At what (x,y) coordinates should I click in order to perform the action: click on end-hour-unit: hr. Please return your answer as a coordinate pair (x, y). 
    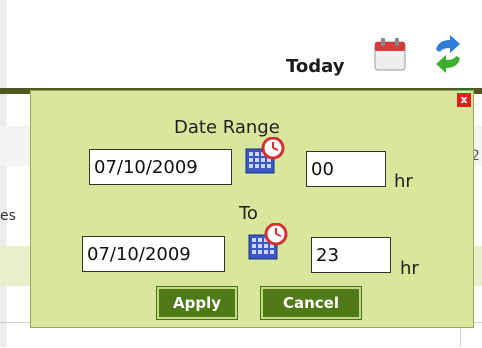
    Looking at the image, I should click on (409, 268).